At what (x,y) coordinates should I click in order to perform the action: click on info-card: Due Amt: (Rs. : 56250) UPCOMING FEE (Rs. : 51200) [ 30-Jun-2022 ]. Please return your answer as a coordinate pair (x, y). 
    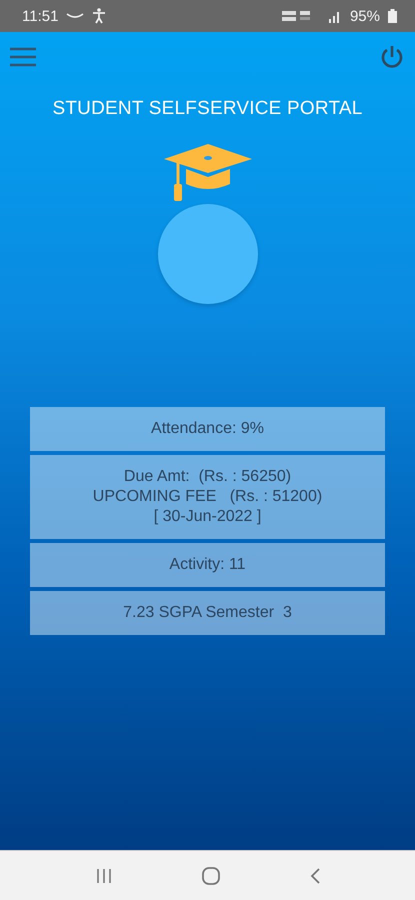
    Looking at the image, I should click on (207, 497).